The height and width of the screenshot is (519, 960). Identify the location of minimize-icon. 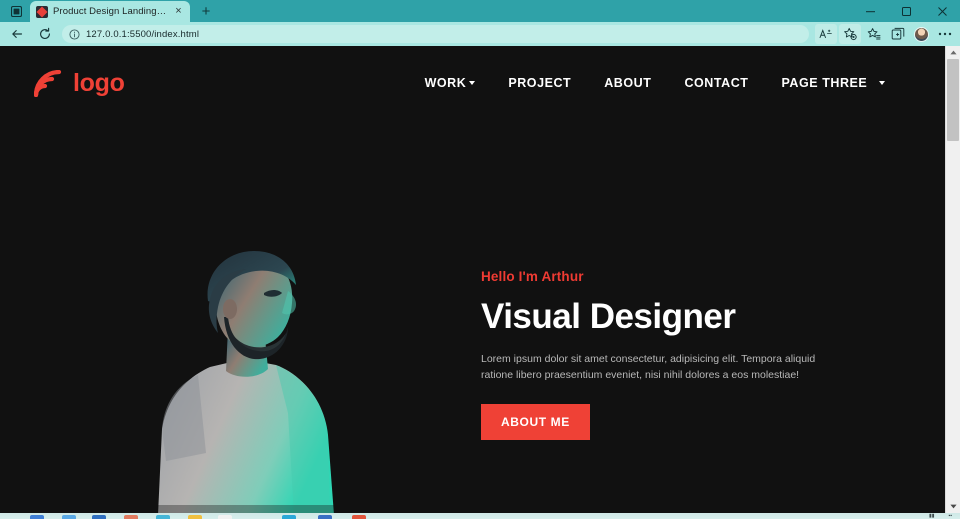
(870, 11).